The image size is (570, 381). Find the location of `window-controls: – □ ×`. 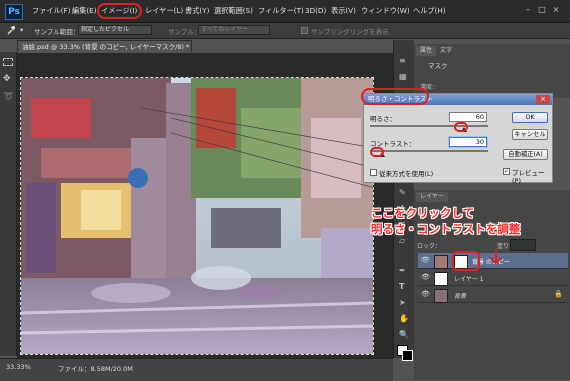

window-controls: – □ × is located at coordinates (543, 10).